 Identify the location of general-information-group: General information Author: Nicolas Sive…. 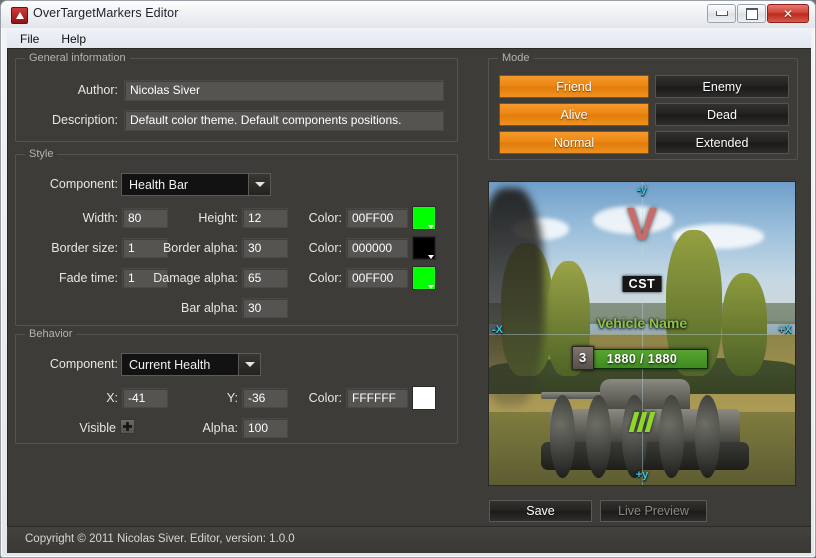
(236, 97).